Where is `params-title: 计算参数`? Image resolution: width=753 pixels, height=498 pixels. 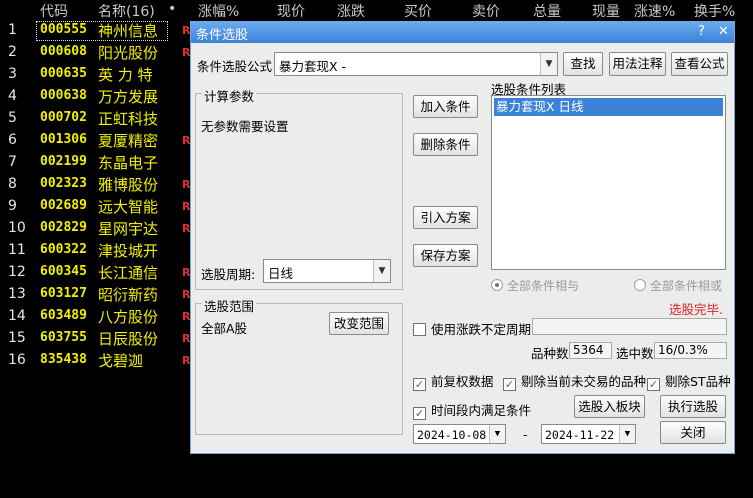
params-title: 计算参数 is located at coordinates (229, 95).